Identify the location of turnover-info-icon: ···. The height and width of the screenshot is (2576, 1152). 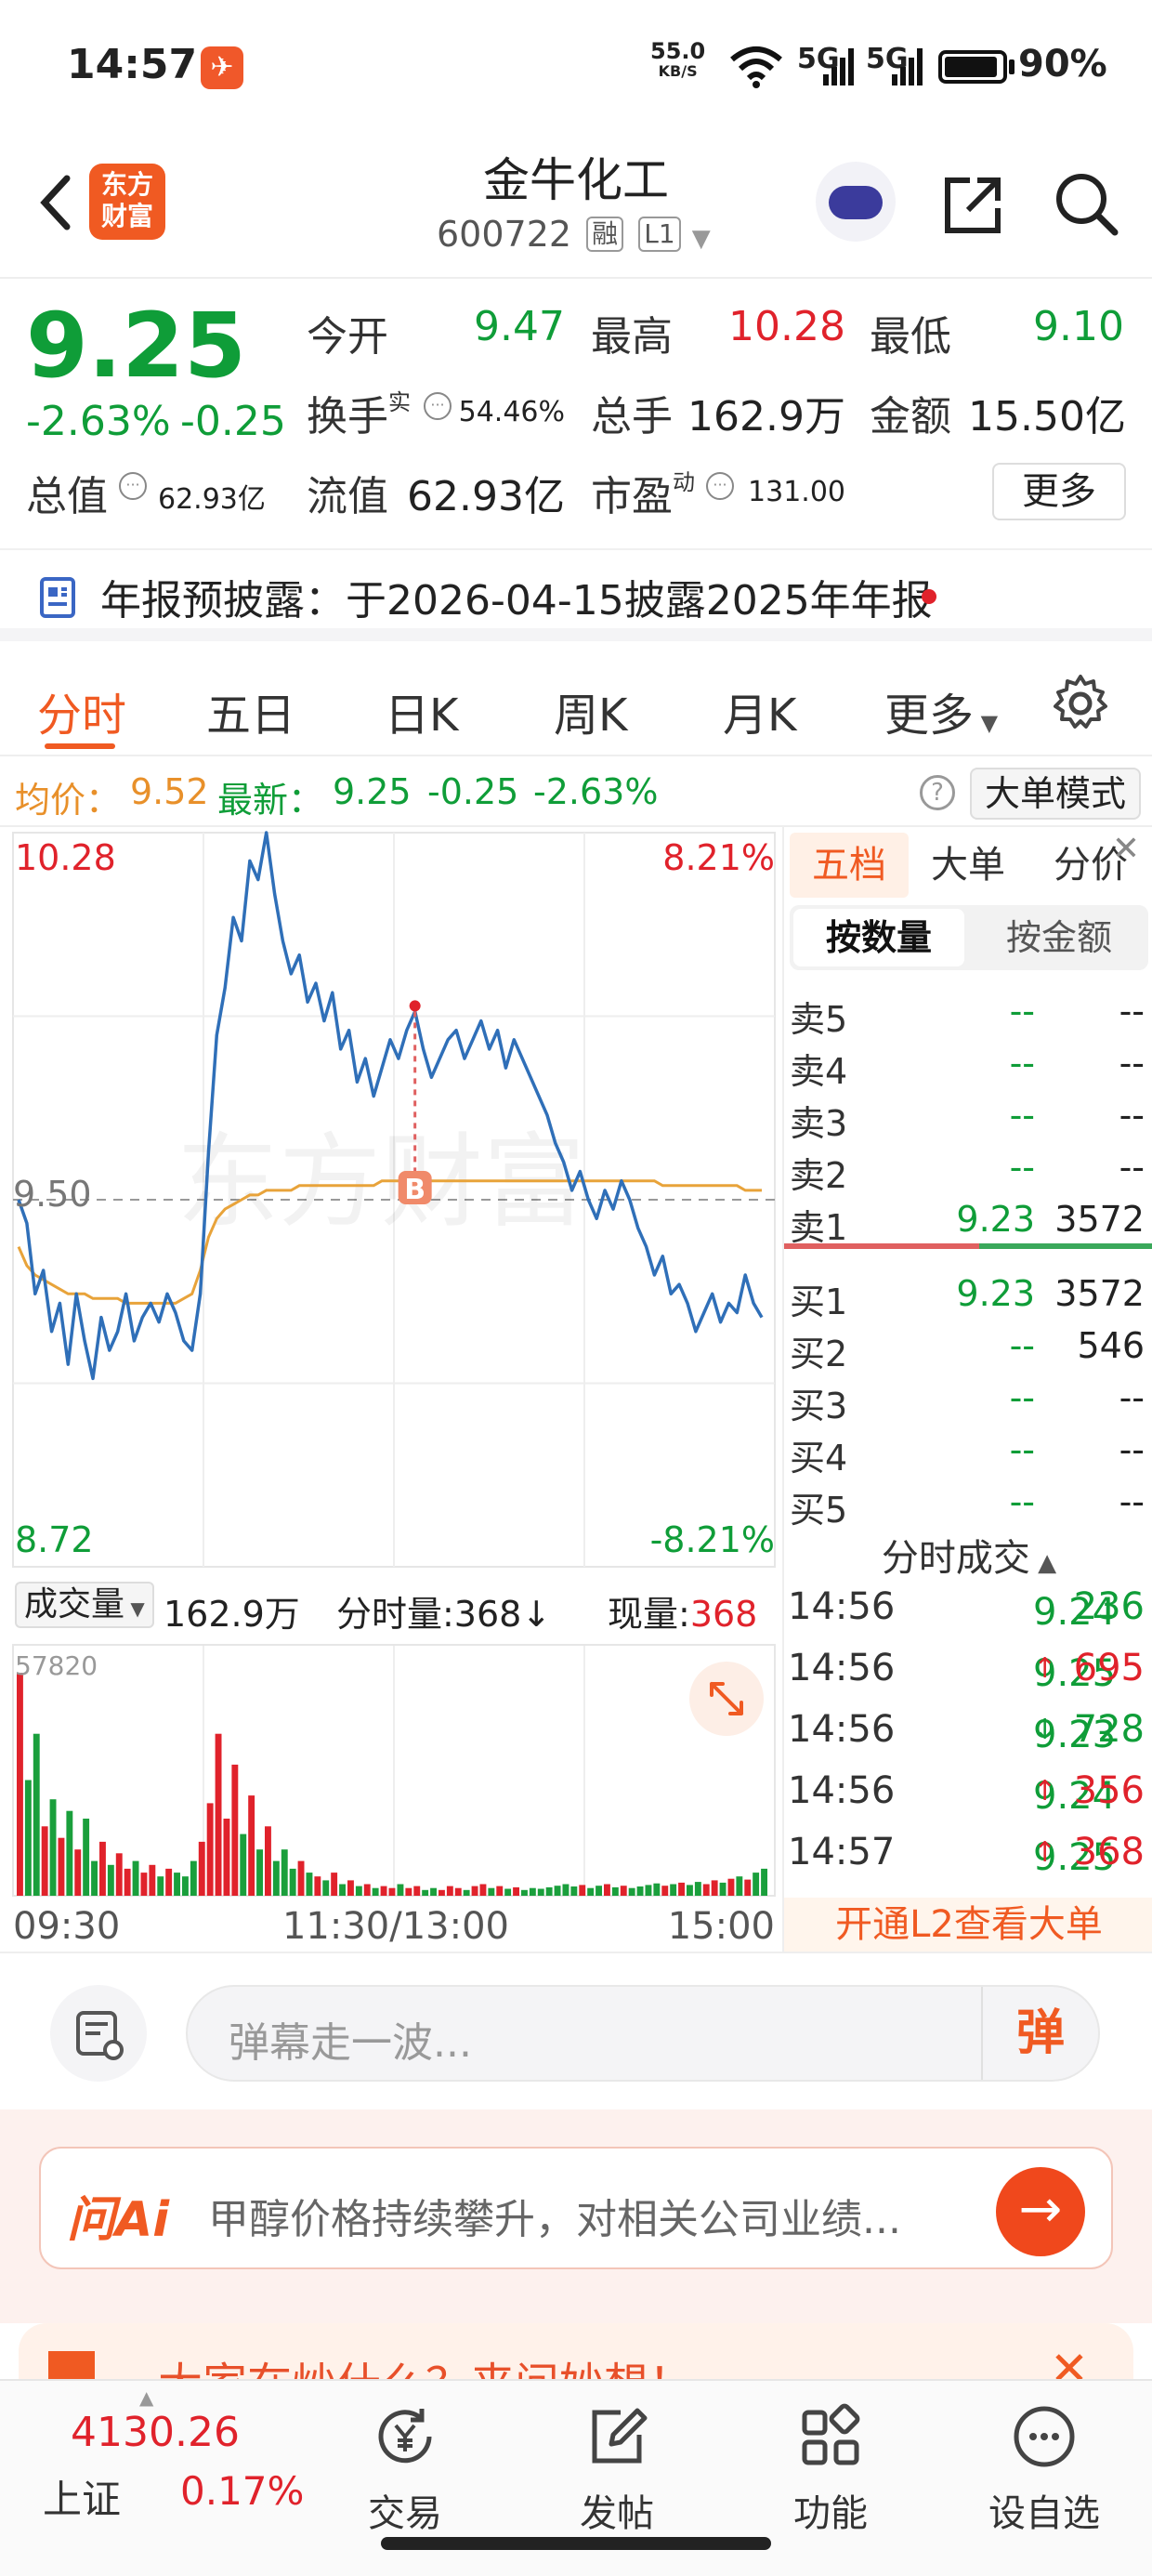
(438, 406).